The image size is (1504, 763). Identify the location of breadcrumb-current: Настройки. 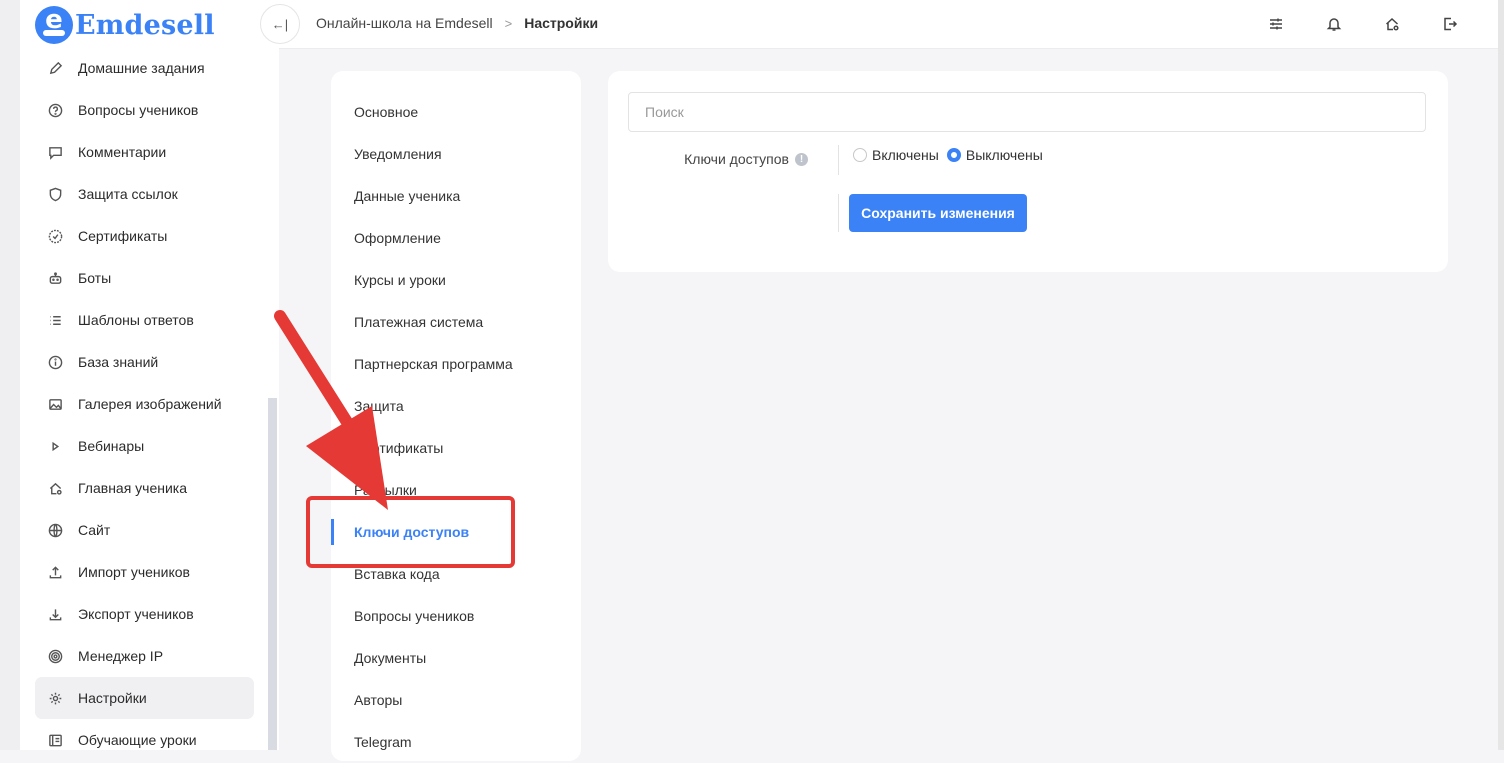
(561, 23).